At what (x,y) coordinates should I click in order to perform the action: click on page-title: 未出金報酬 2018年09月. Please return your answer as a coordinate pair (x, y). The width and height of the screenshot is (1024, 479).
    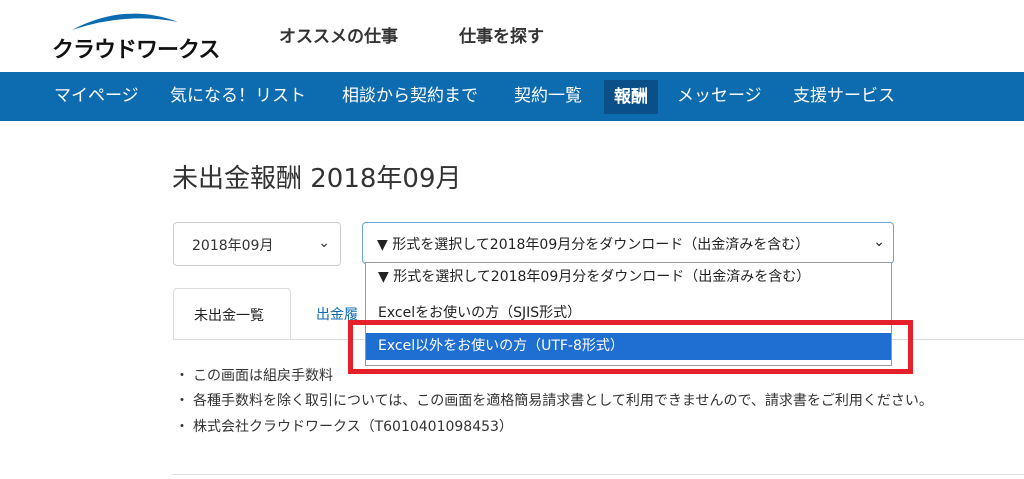
    Looking at the image, I should click on (317, 179).